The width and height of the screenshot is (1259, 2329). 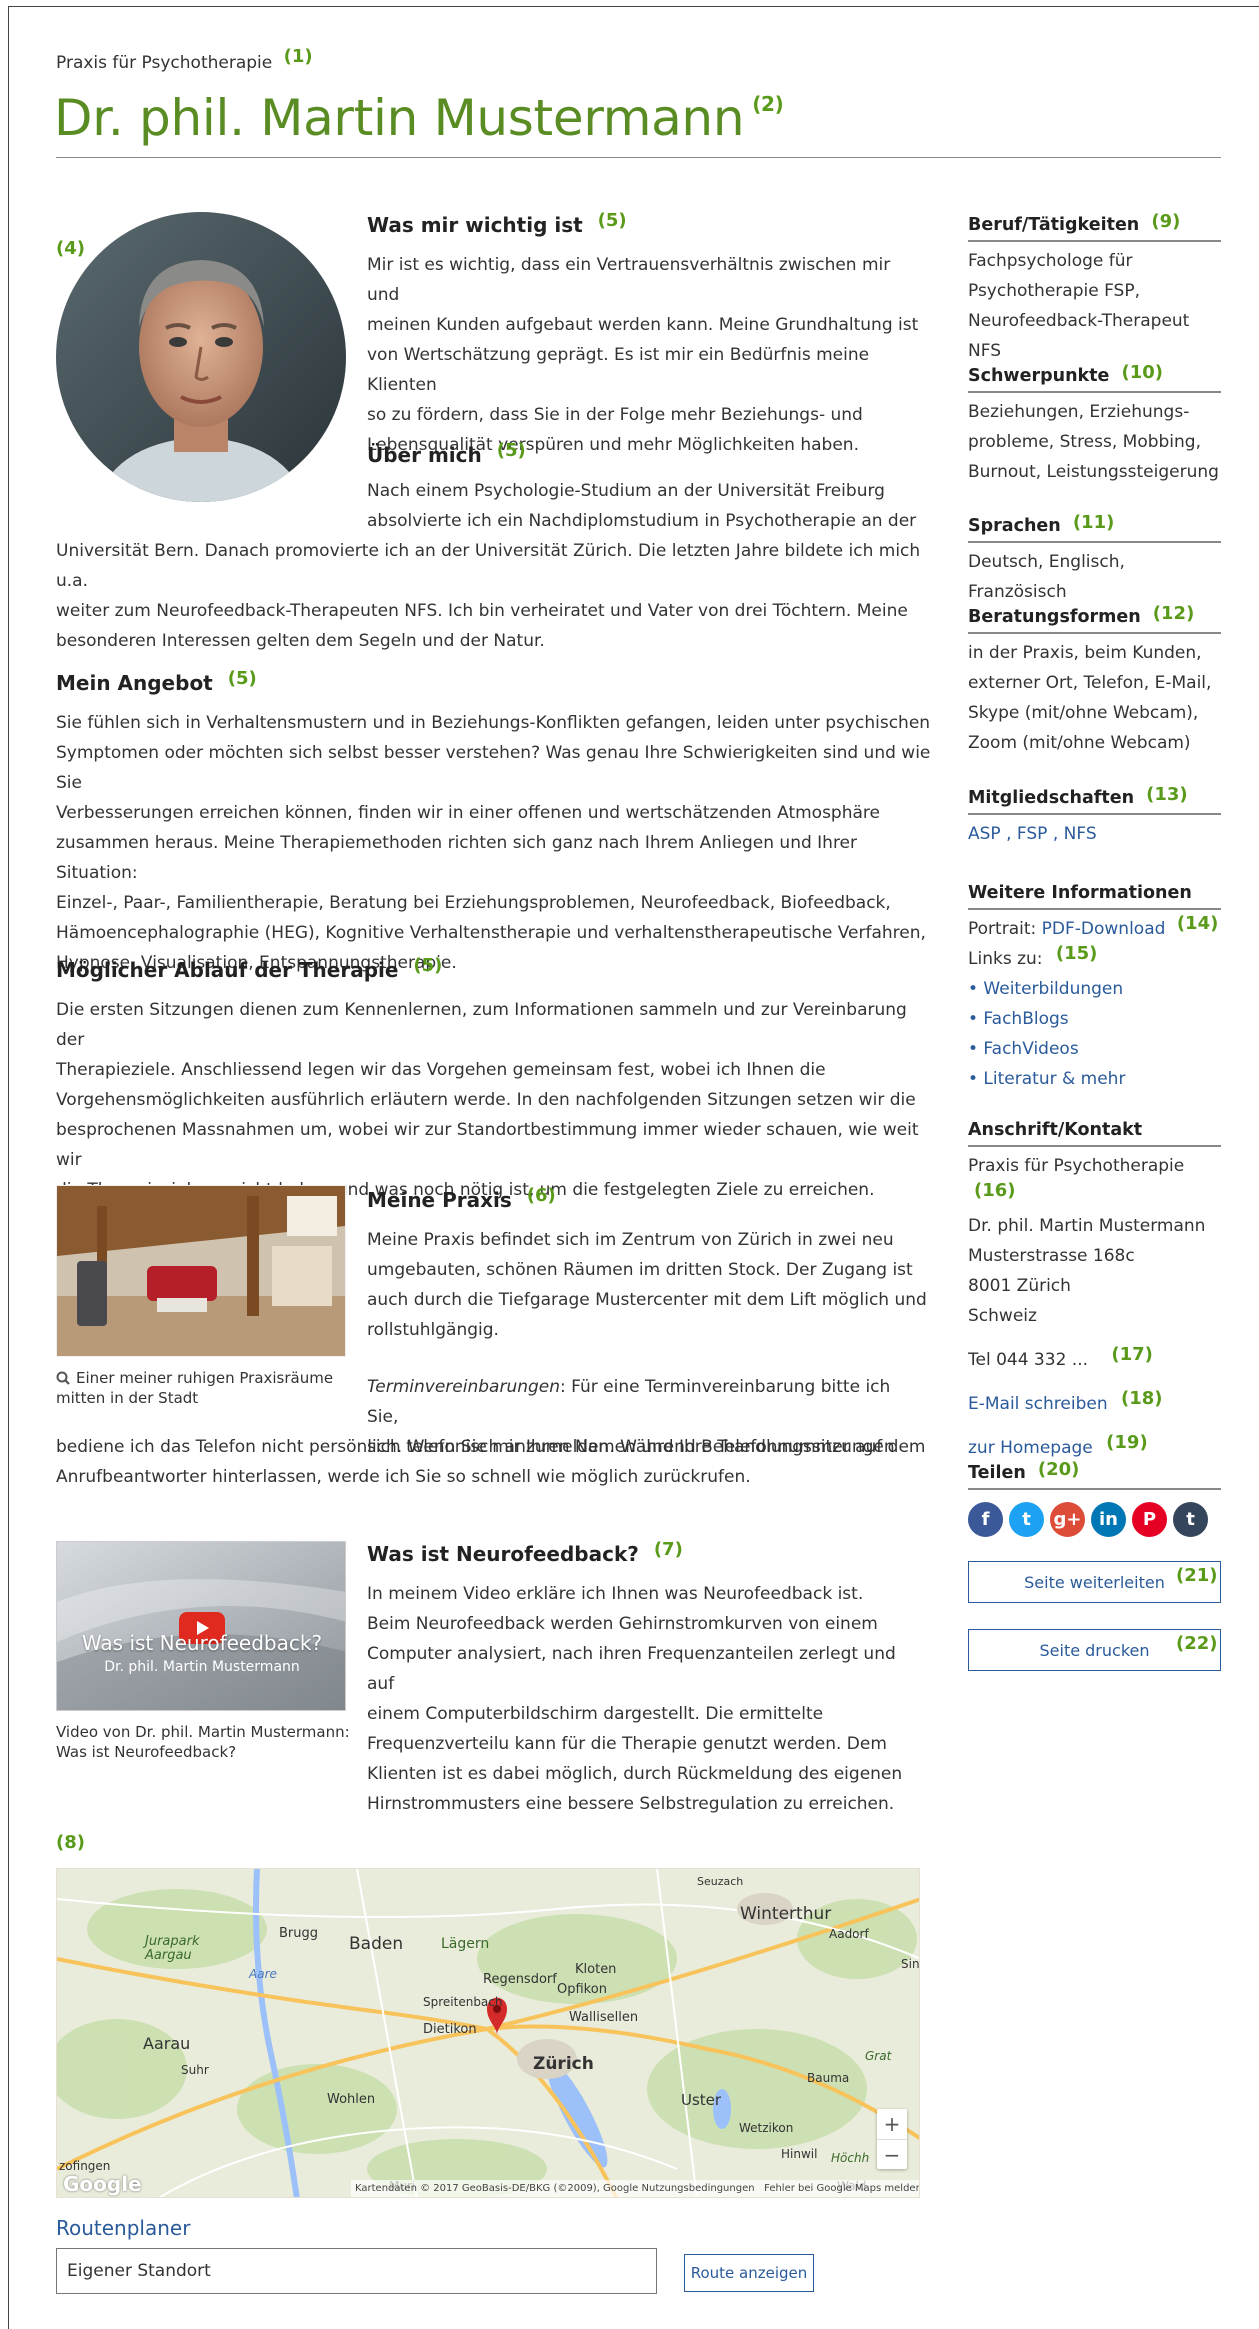 What do you see at coordinates (638, 157) in the screenshot?
I see `title-divider` at bounding box center [638, 157].